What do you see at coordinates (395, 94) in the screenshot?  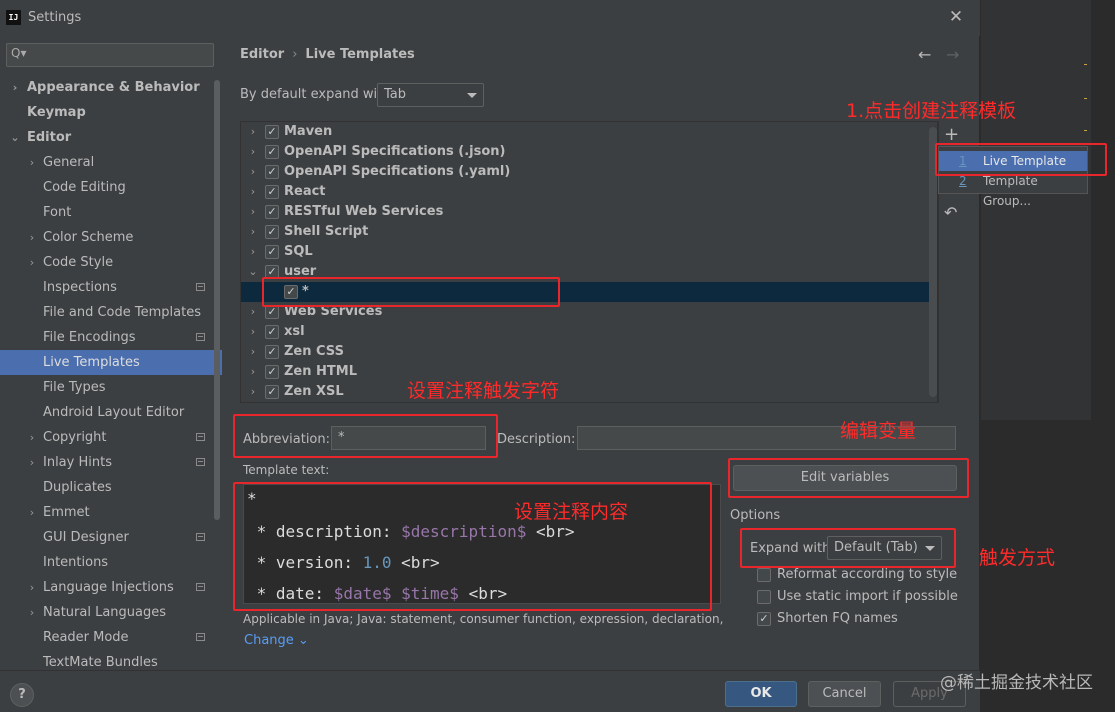 I see `default-expand-value: Tab` at bounding box center [395, 94].